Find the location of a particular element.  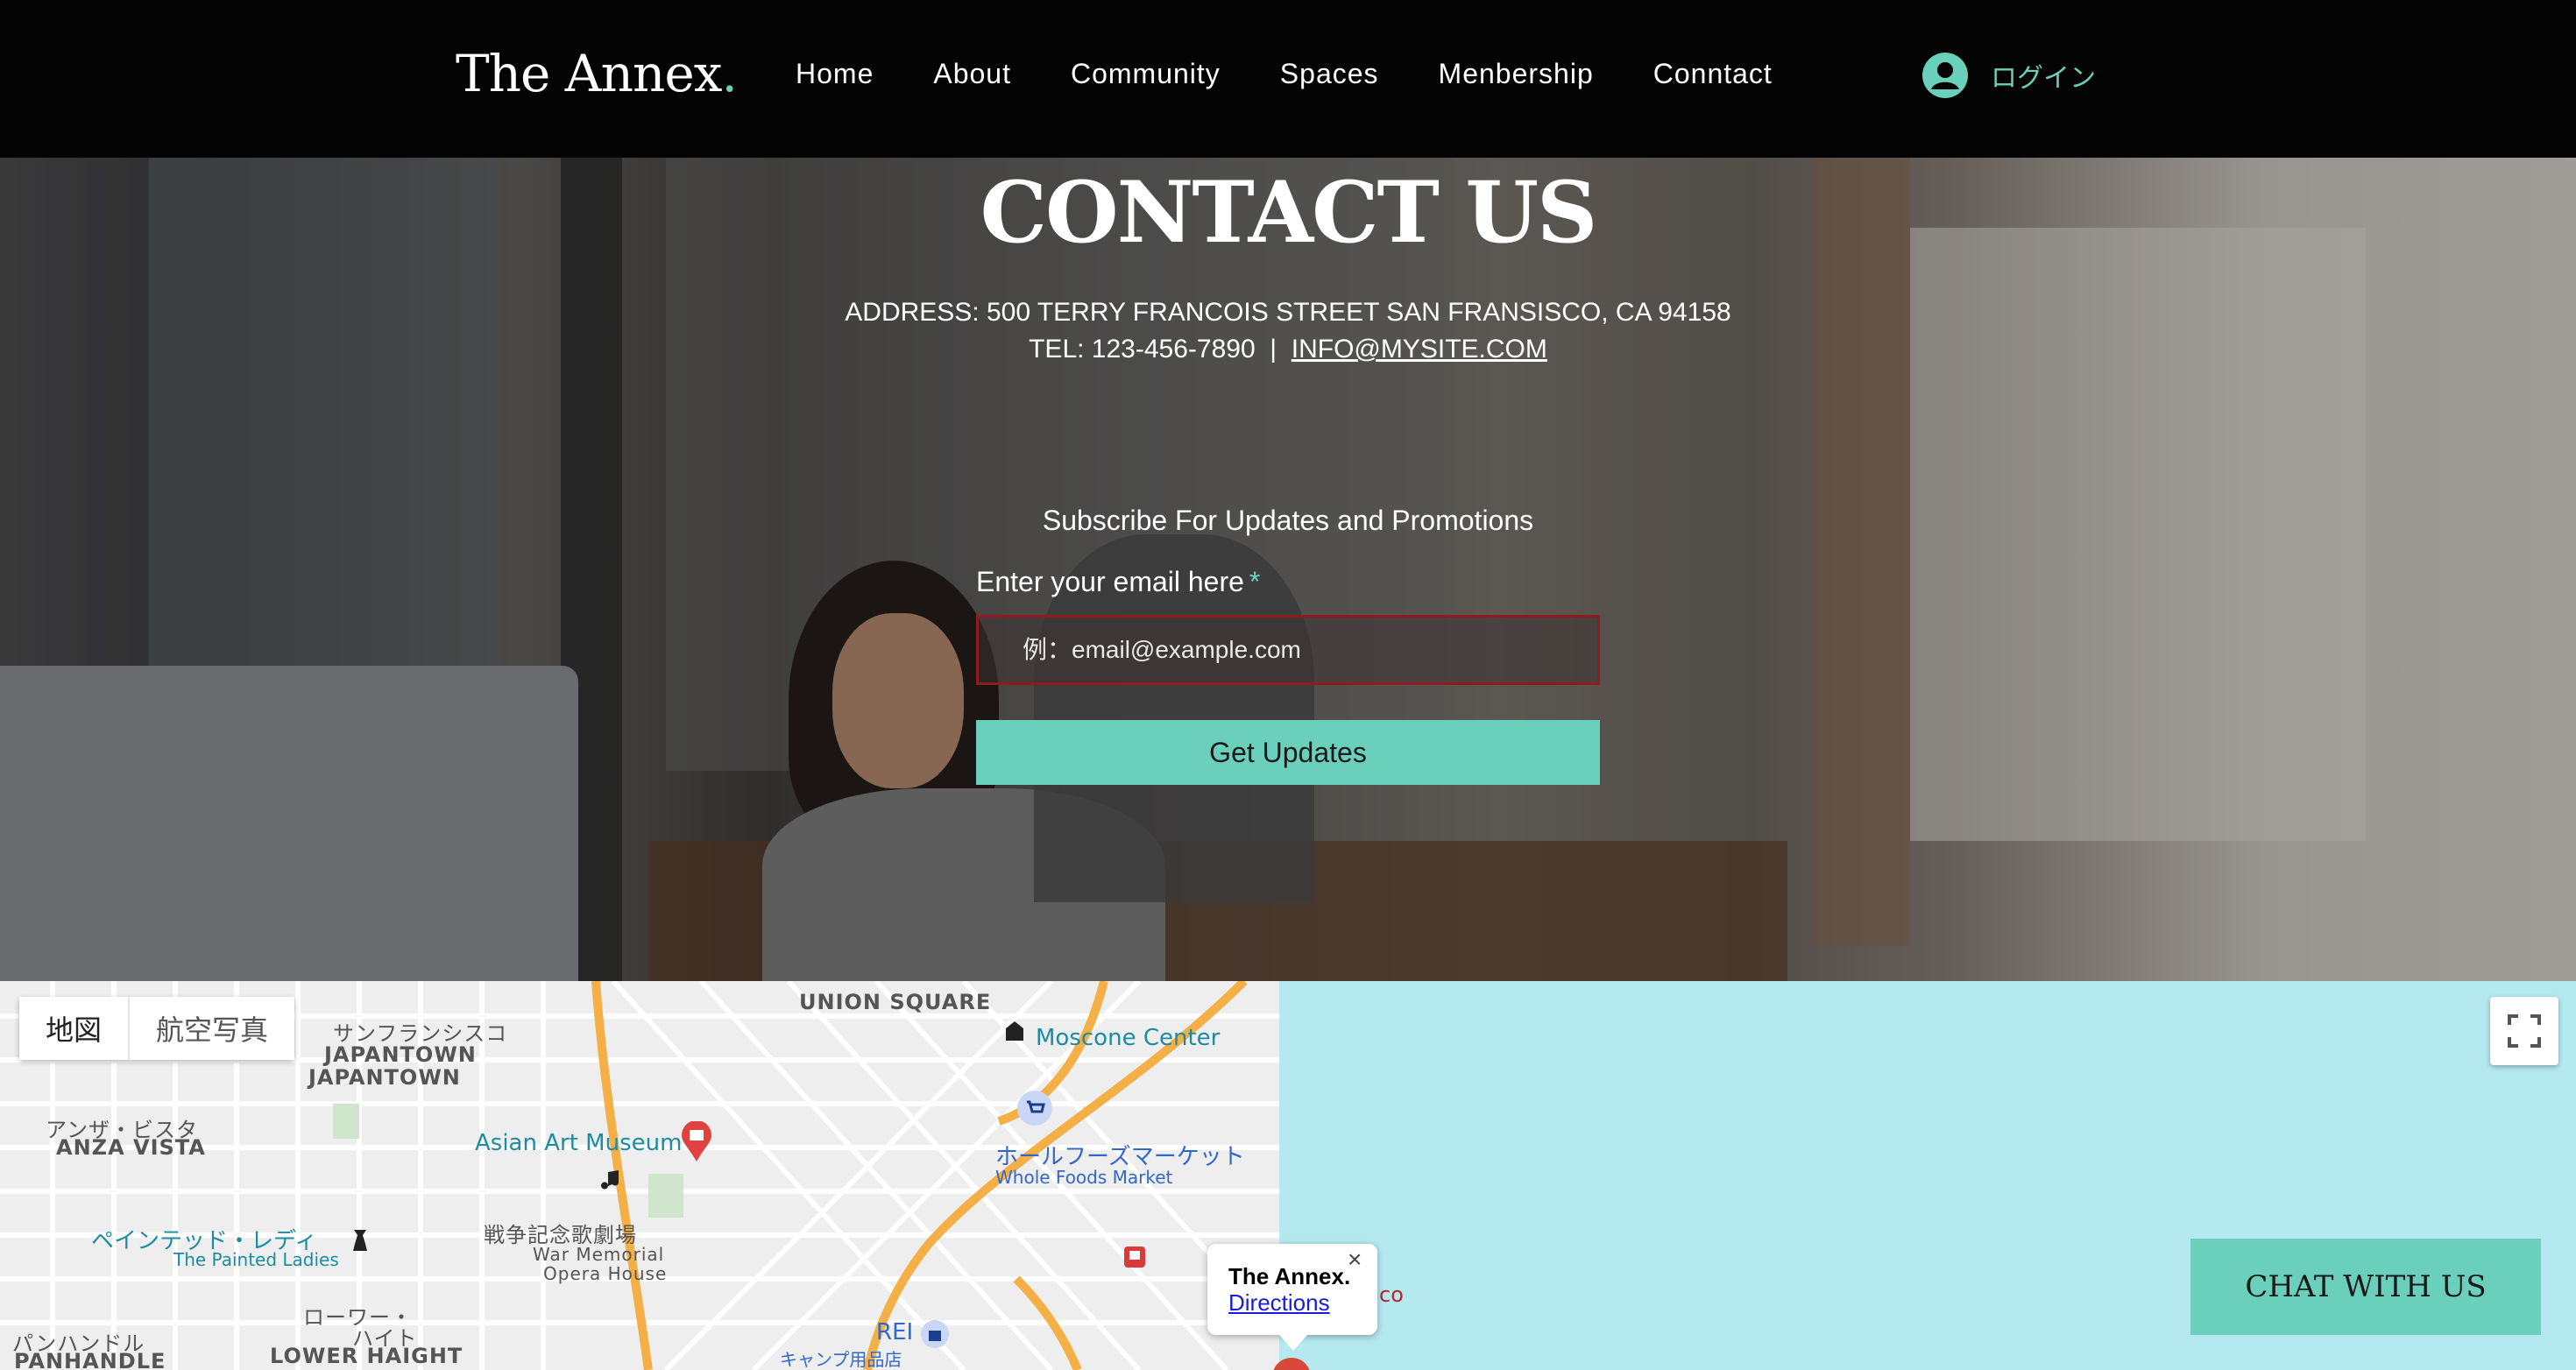

required-mark: * is located at coordinates (1255, 581).